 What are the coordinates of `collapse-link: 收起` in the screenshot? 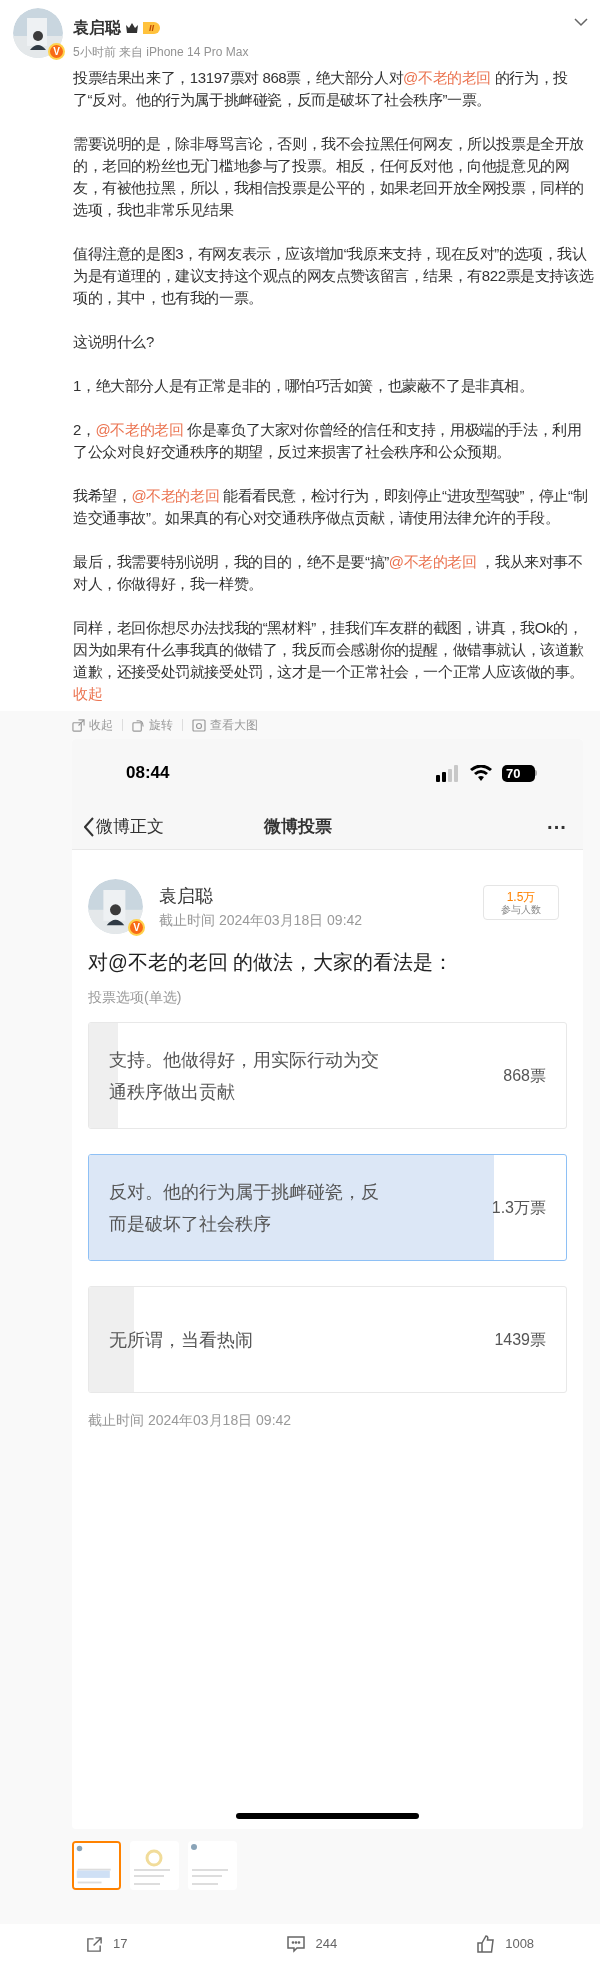 It's located at (88, 693).